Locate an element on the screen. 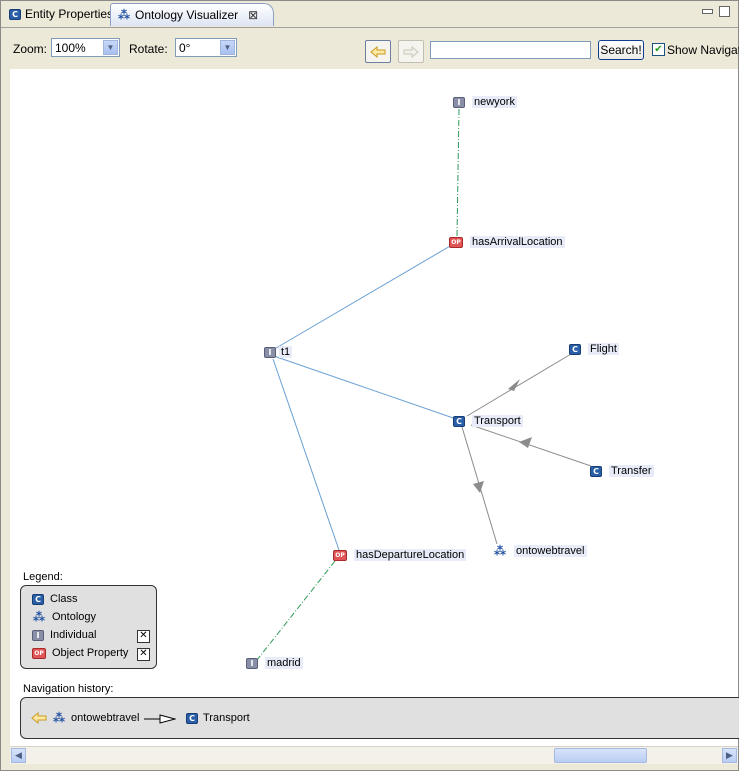 This screenshot has height=771, width=739. node-label: madrid is located at coordinates (284, 663).